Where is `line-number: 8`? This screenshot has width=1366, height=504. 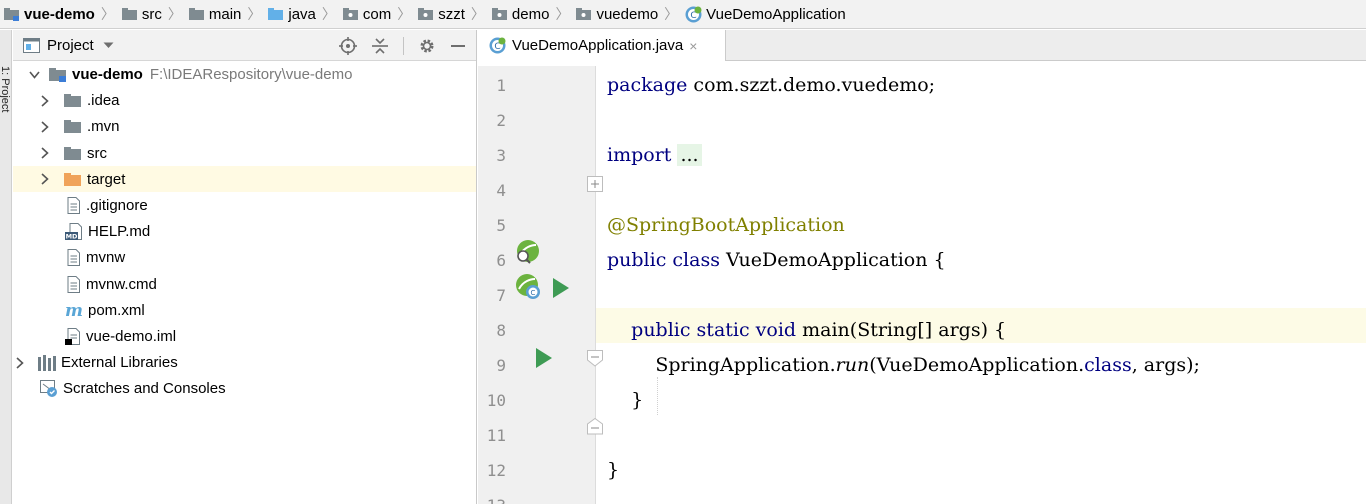 line-number: 8 is located at coordinates (501, 330).